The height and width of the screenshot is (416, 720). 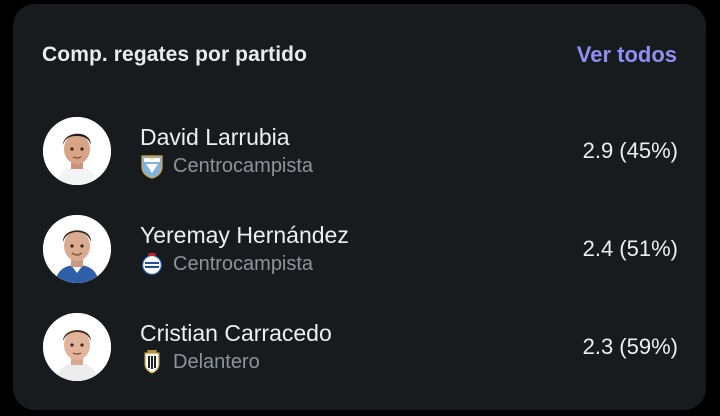 What do you see at coordinates (152, 264) in the screenshot?
I see `deportivo-crest-icon` at bounding box center [152, 264].